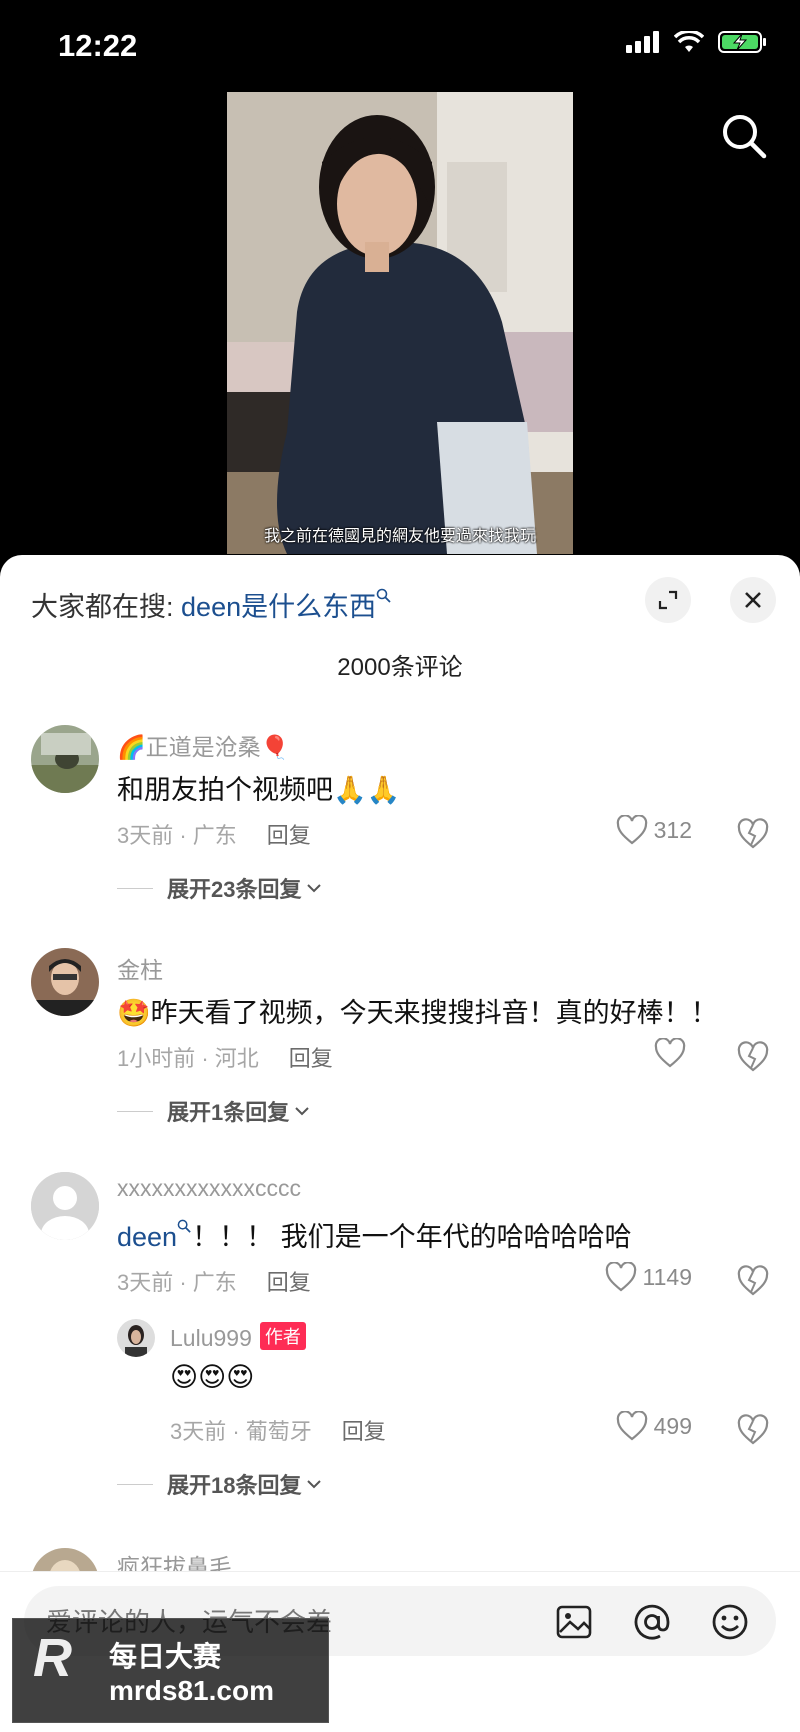  What do you see at coordinates (412, 1237) in the screenshot?
I see `comment-body: ！！！ 我们是一个年代的哈哈哈哈哈` at bounding box center [412, 1237].